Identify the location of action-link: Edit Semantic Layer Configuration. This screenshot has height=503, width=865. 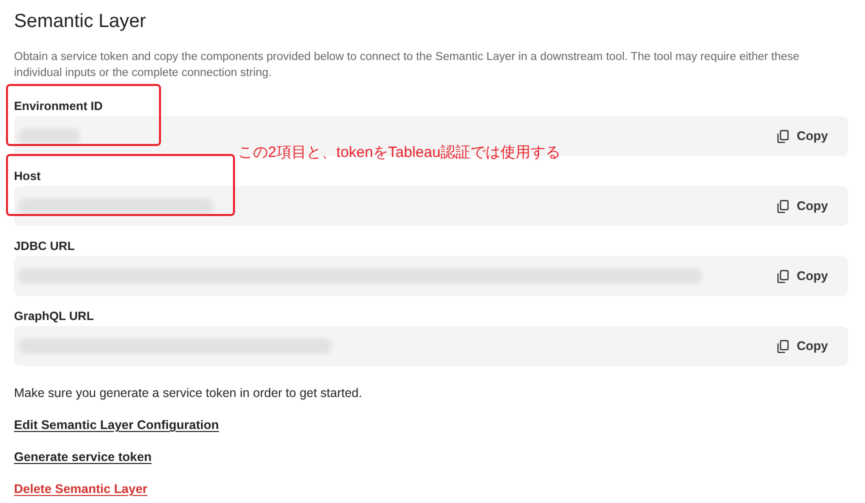
(116, 425).